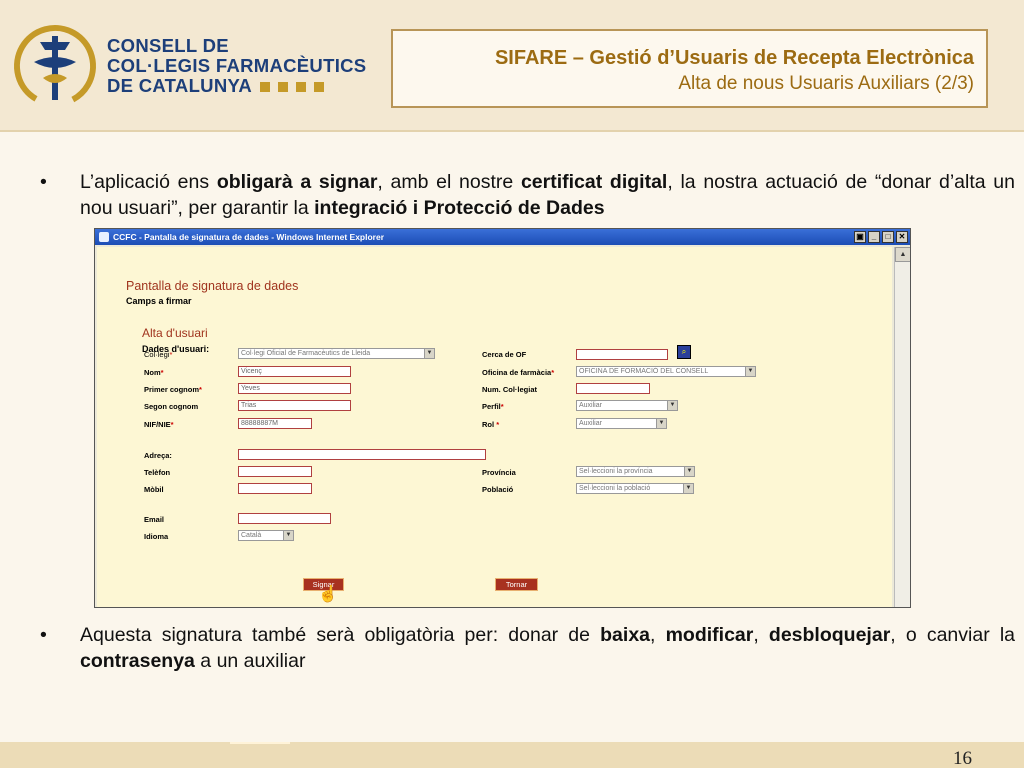  Describe the element at coordinates (154, 372) in the screenshot. I see `nom-label: Nom*` at that location.